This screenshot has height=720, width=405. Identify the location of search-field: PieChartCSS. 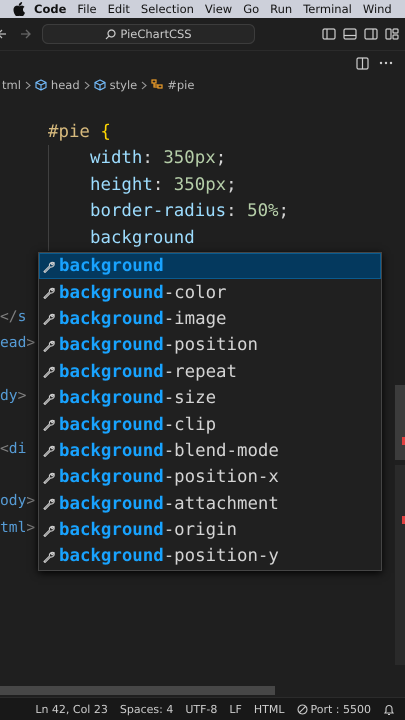
(148, 34).